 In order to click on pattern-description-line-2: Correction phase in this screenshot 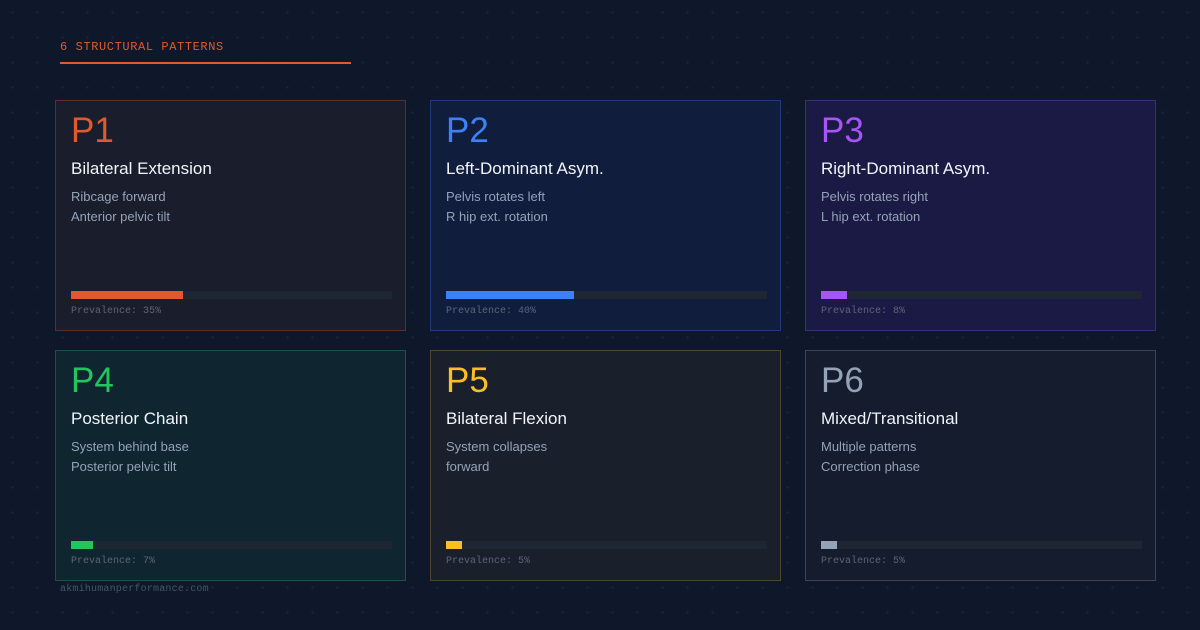, I will do `click(870, 466)`.